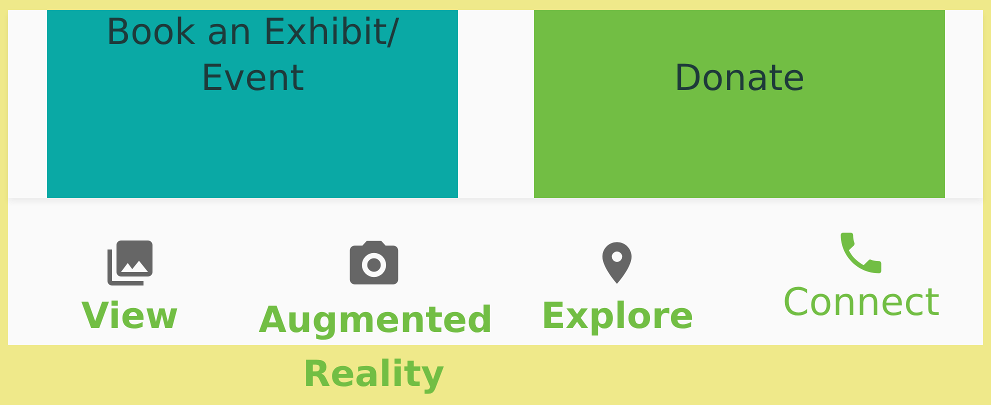 Image resolution: width=991 pixels, height=405 pixels. Describe the element at coordinates (373, 348) in the screenshot. I see `caption-label: Augmented Reality` at that location.